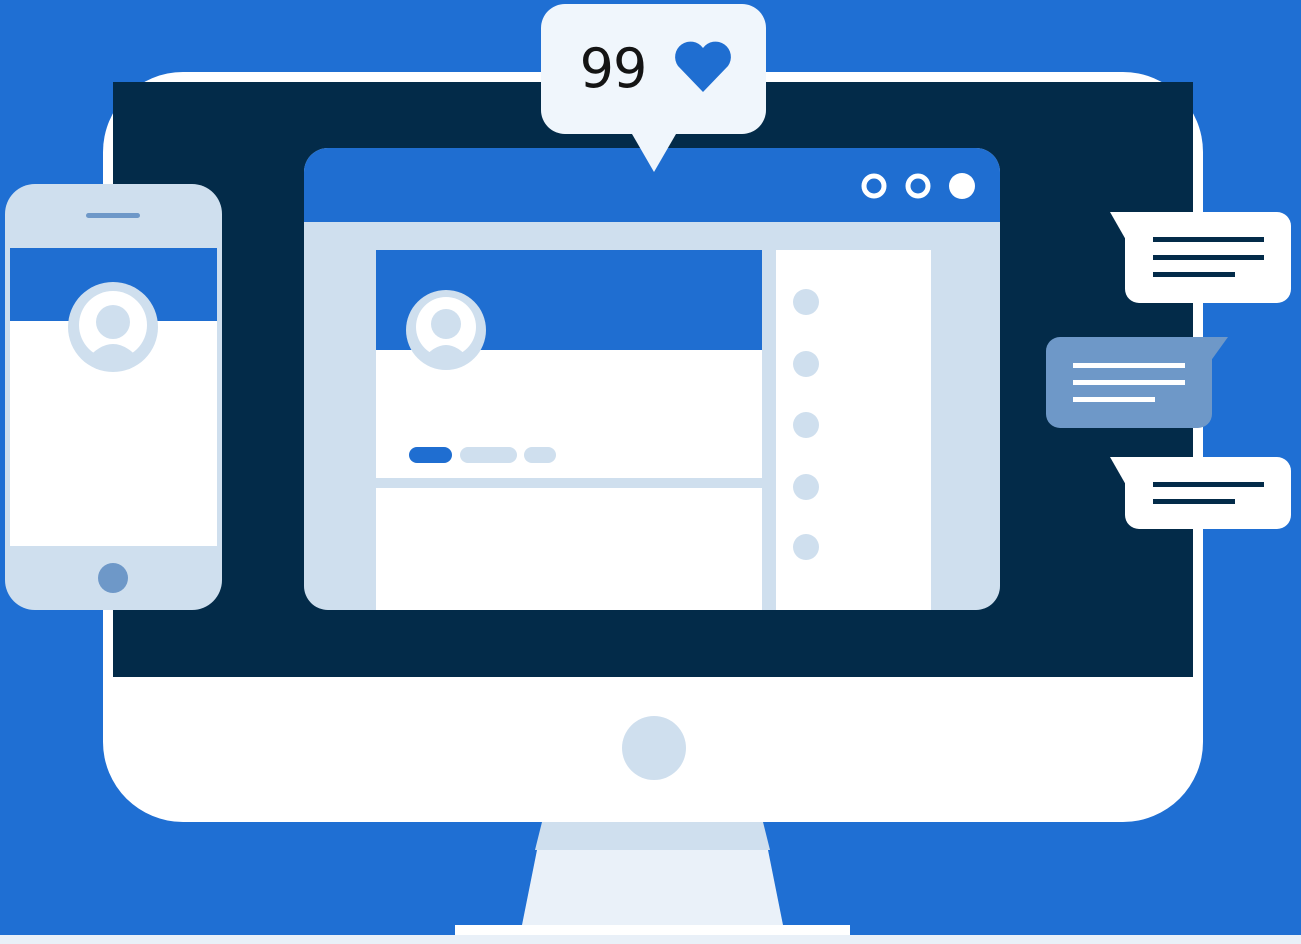  I want to click on phone, so click(113, 397).